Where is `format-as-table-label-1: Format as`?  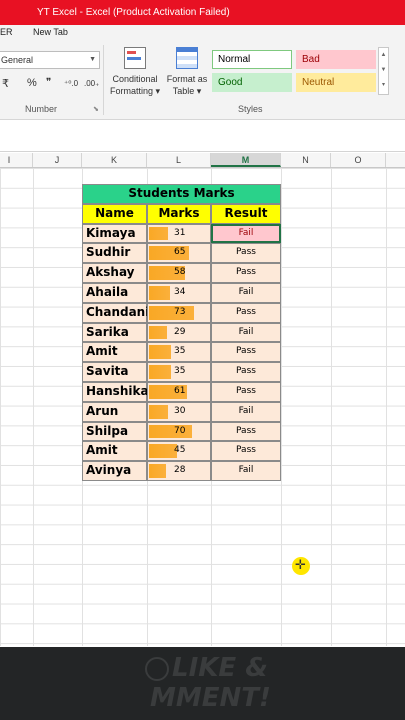
format-as-table-label-1: Format as is located at coordinates (187, 79).